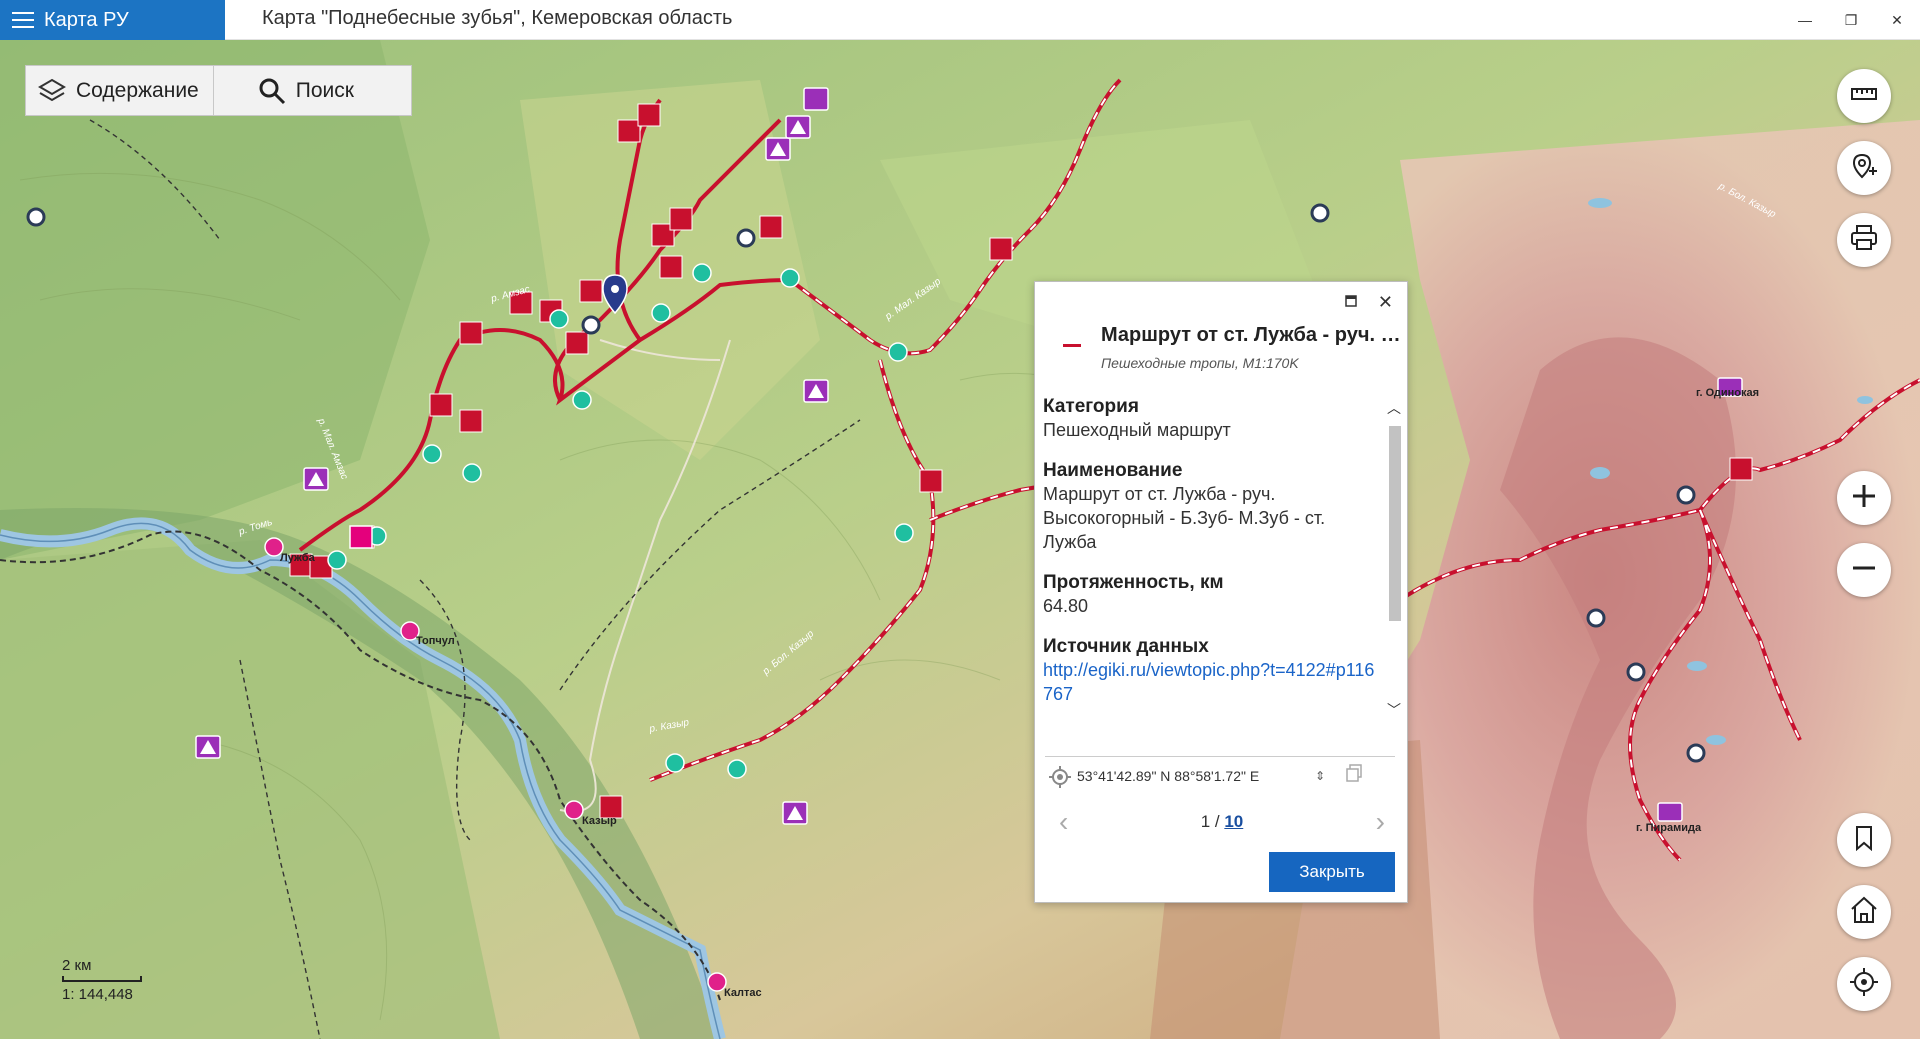 The width and height of the screenshot is (1920, 1039). What do you see at coordinates (1332, 872) in the screenshot?
I see `close-button: Закрыть` at bounding box center [1332, 872].